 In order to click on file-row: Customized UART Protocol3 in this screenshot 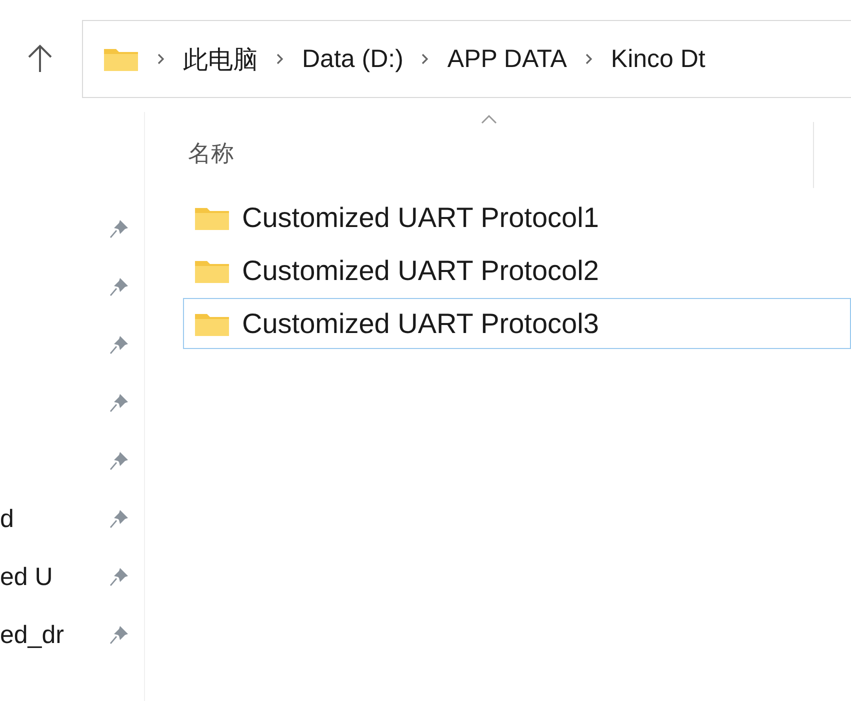, I will do `click(517, 323)`.